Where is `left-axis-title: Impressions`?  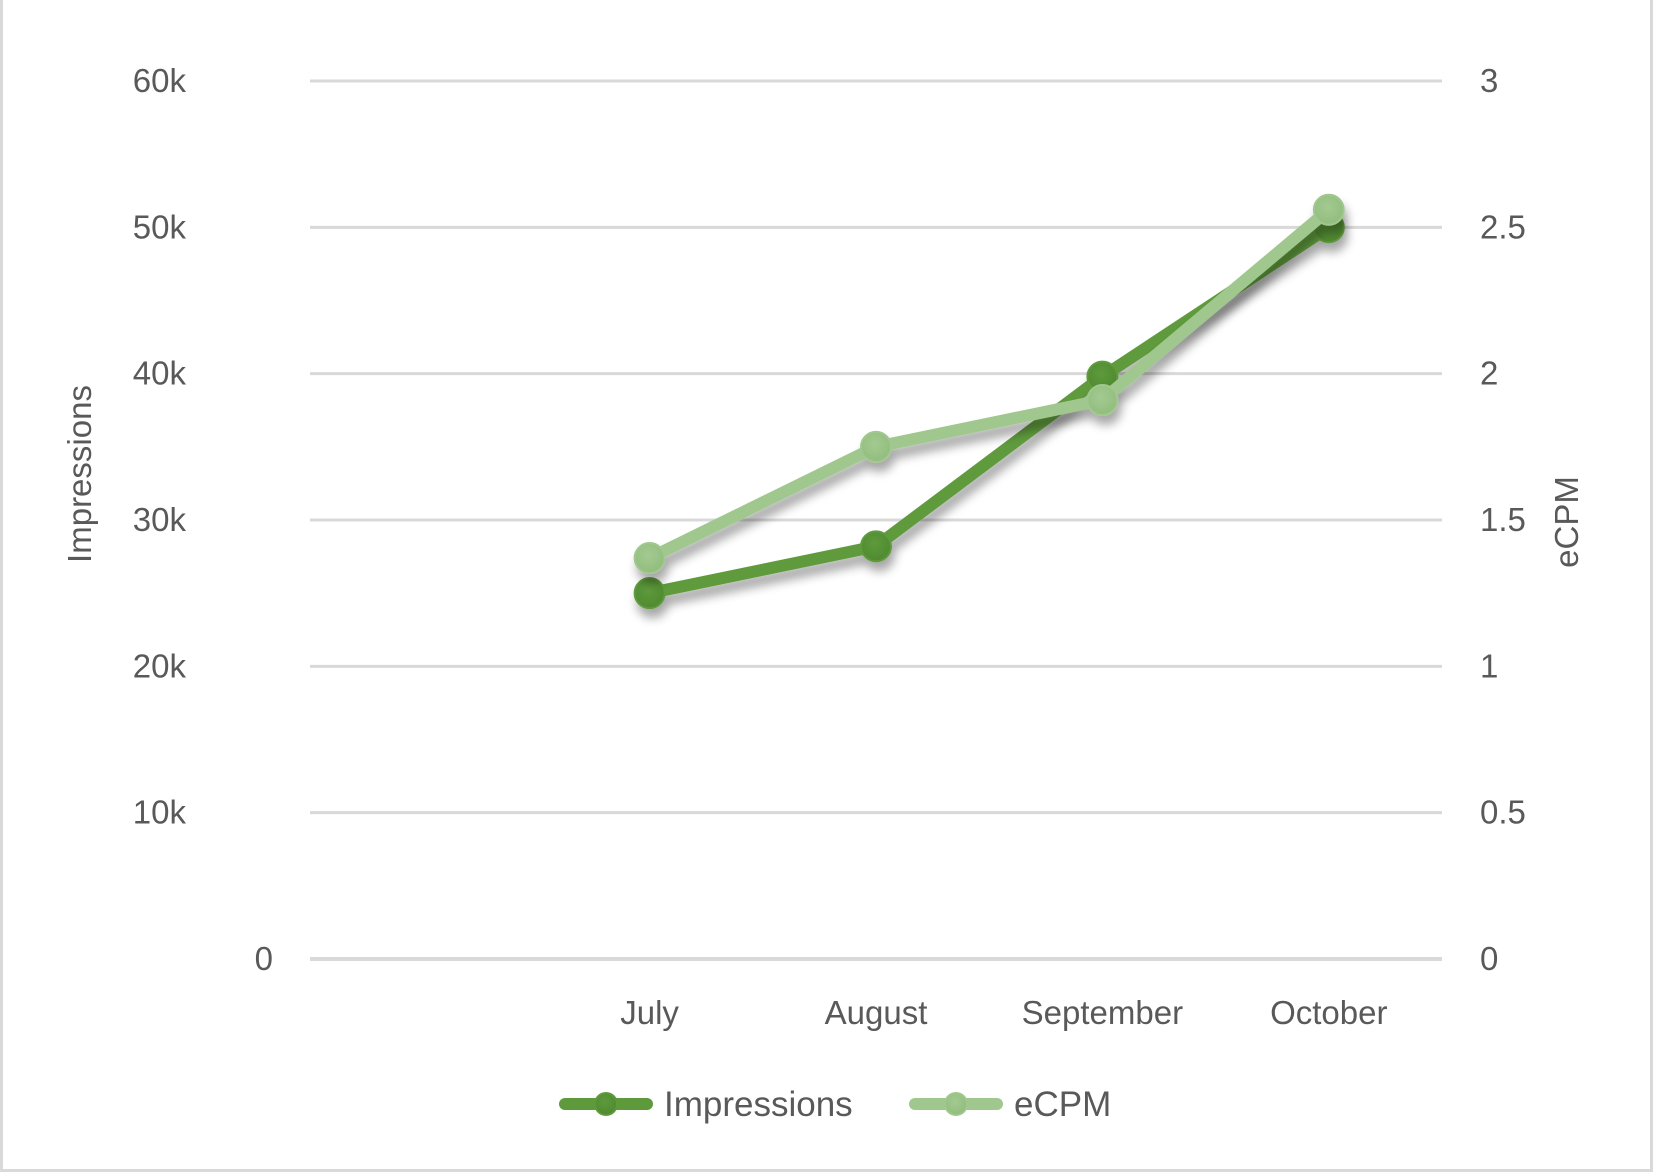 left-axis-title: Impressions is located at coordinates (79, 474).